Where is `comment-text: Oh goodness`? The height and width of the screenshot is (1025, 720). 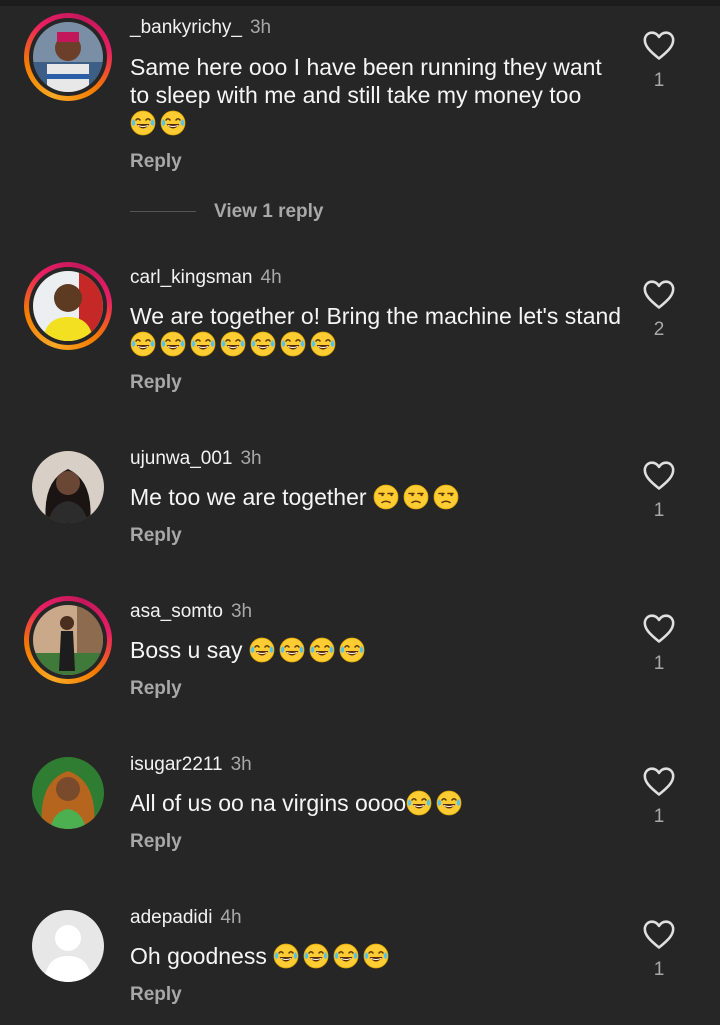 comment-text: Oh goodness is located at coordinates (377, 956).